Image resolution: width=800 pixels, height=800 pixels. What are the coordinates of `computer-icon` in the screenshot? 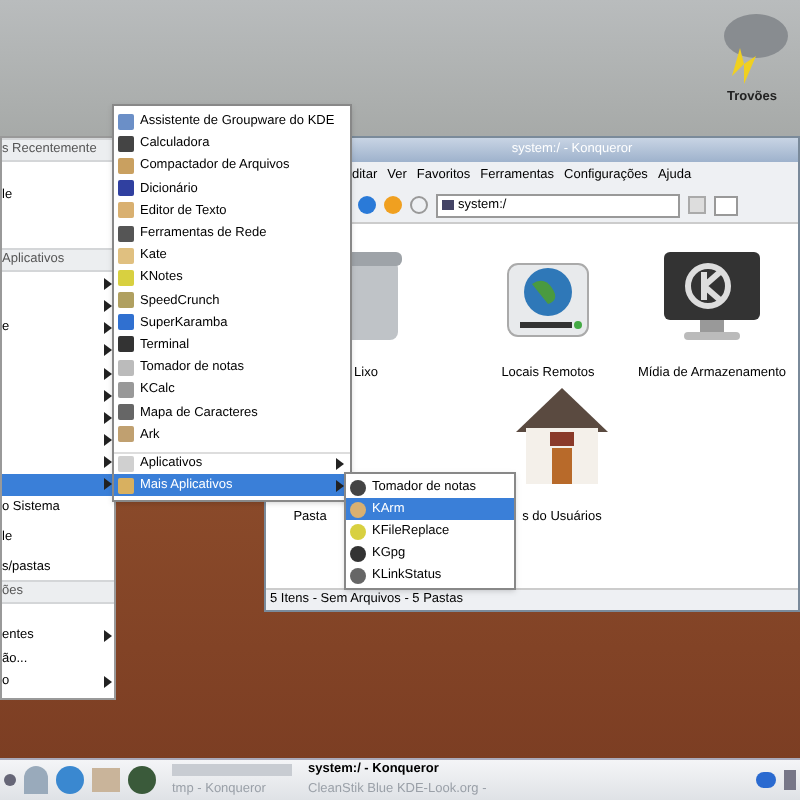 It's located at (448, 205).